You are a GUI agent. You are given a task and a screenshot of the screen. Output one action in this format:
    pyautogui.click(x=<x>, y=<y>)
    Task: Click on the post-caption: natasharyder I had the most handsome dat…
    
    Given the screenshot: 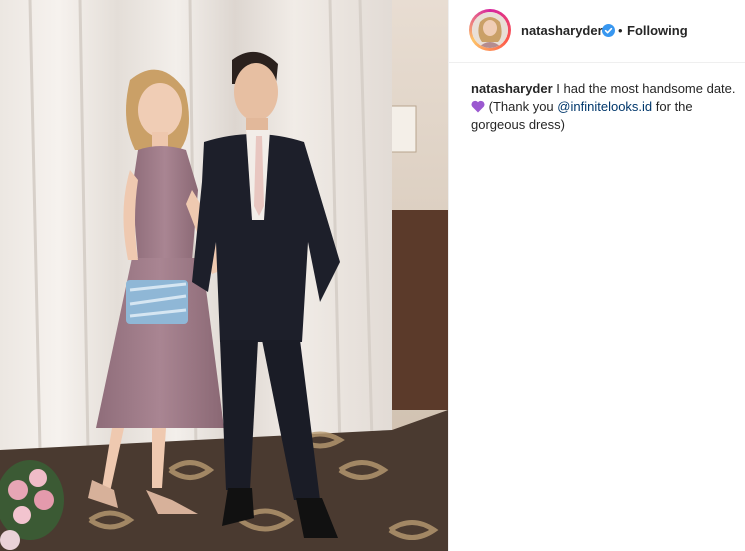 What is the action you would take?
    pyautogui.click(x=607, y=107)
    